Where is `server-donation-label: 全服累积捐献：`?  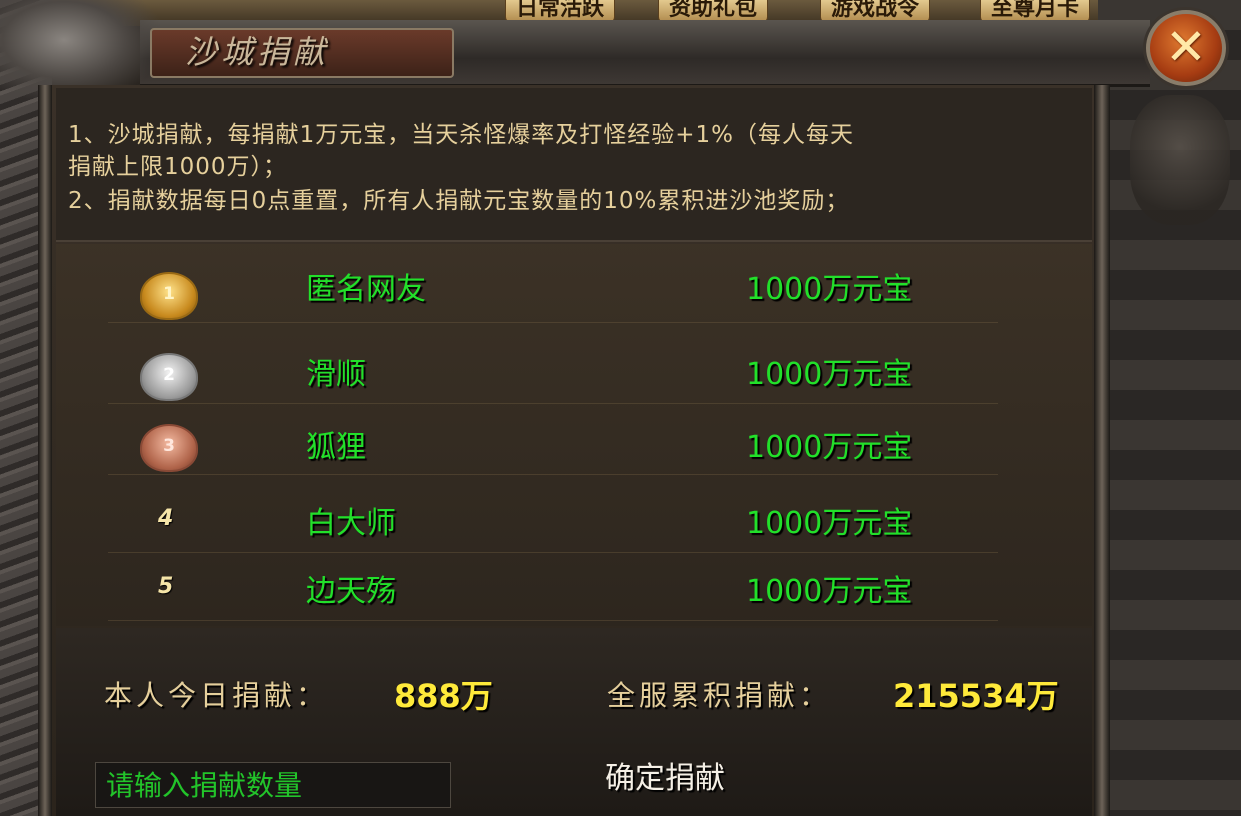 server-donation-label: 全服累积捐献： is located at coordinates (719, 695).